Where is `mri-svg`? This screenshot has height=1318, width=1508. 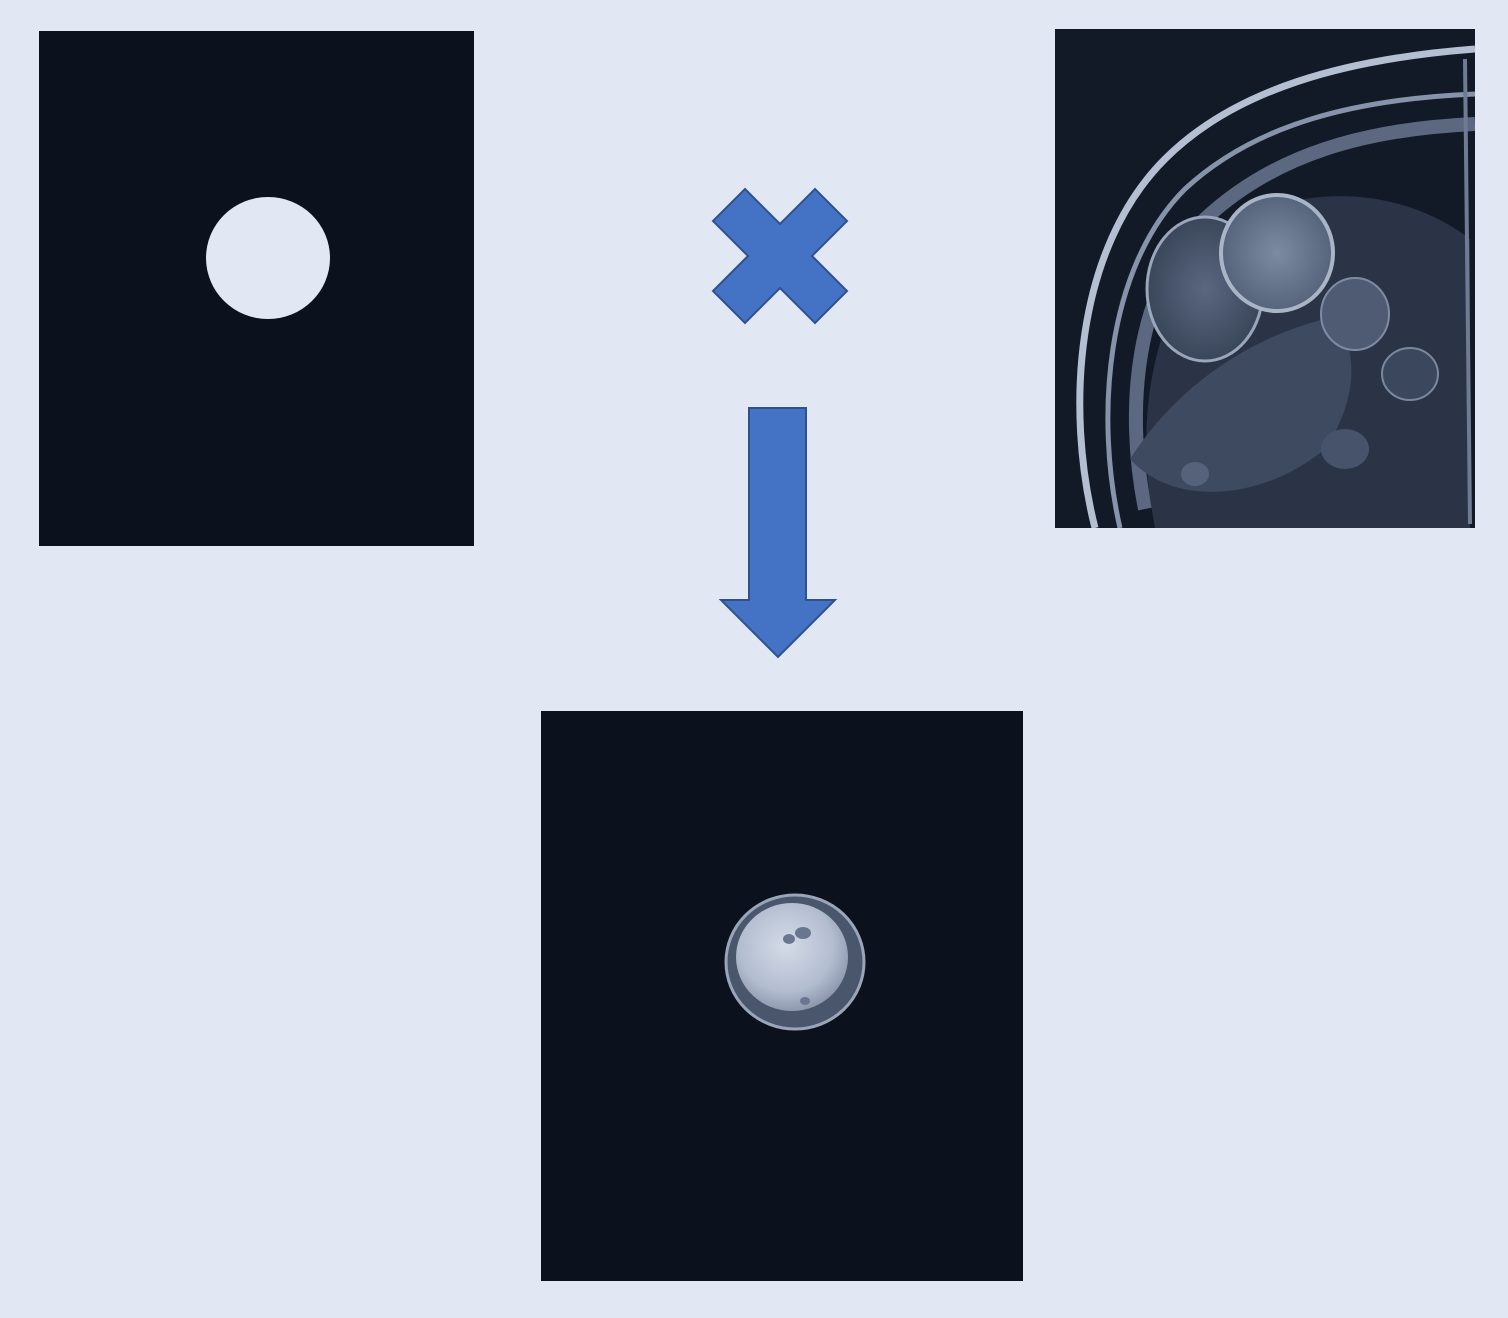
mri-svg is located at coordinates (1265, 278).